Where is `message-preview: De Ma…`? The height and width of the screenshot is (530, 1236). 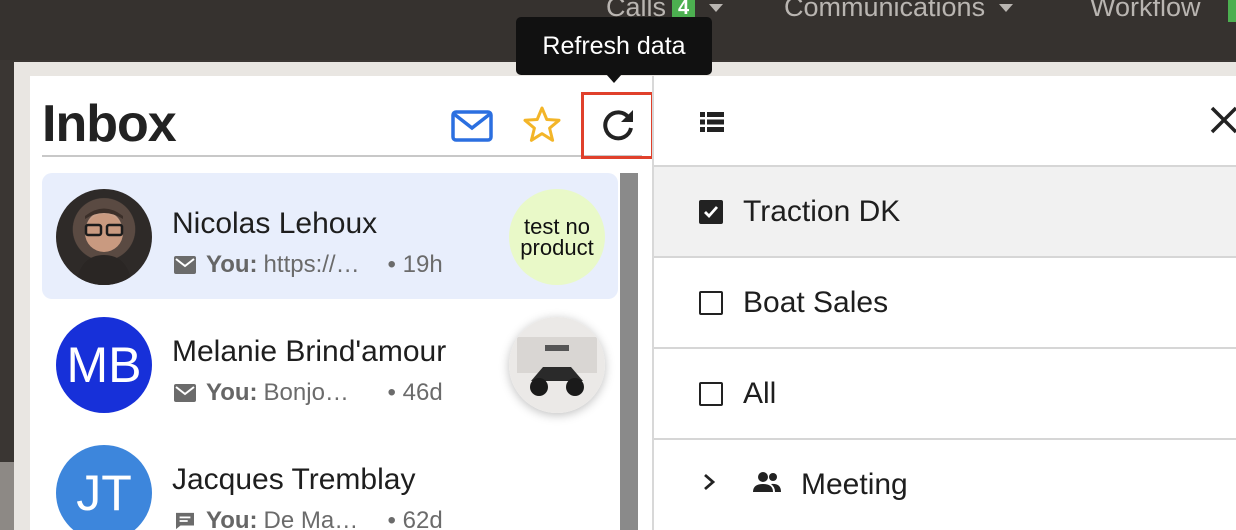
message-preview: De Ma… is located at coordinates (311, 518).